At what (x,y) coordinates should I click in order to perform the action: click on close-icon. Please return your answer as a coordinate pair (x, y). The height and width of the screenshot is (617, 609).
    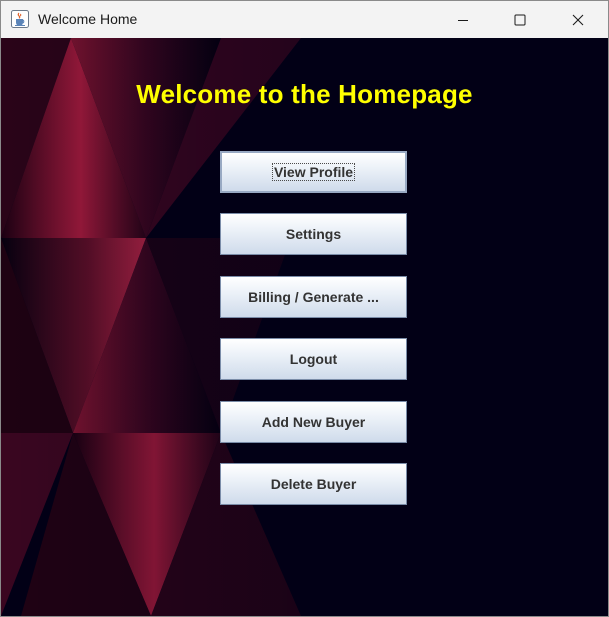
    Looking at the image, I should click on (578, 19).